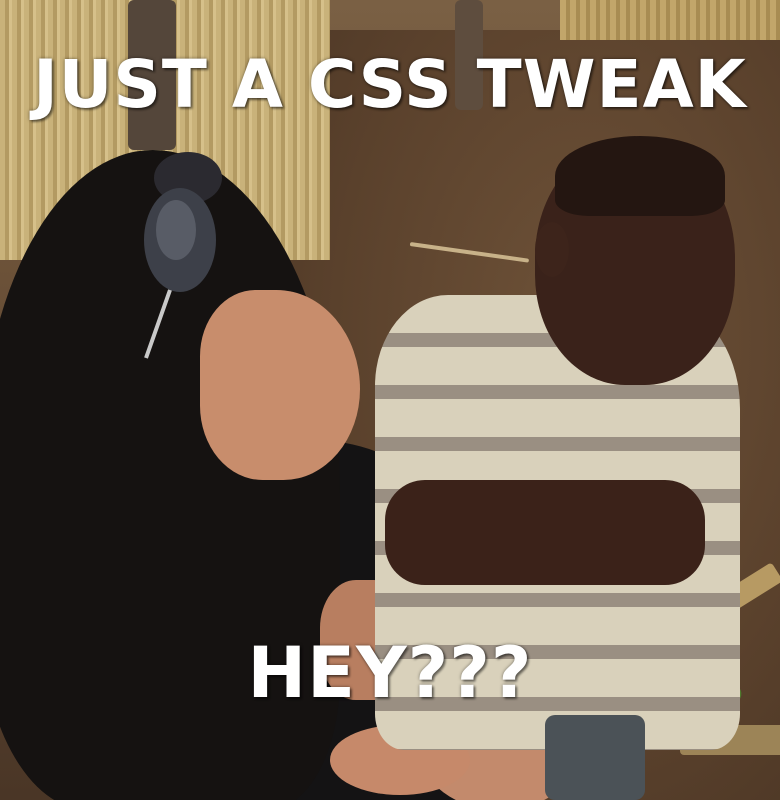  Describe the element at coordinates (670, 20) in the screenshot. I see `reed-fence-right` at that location.